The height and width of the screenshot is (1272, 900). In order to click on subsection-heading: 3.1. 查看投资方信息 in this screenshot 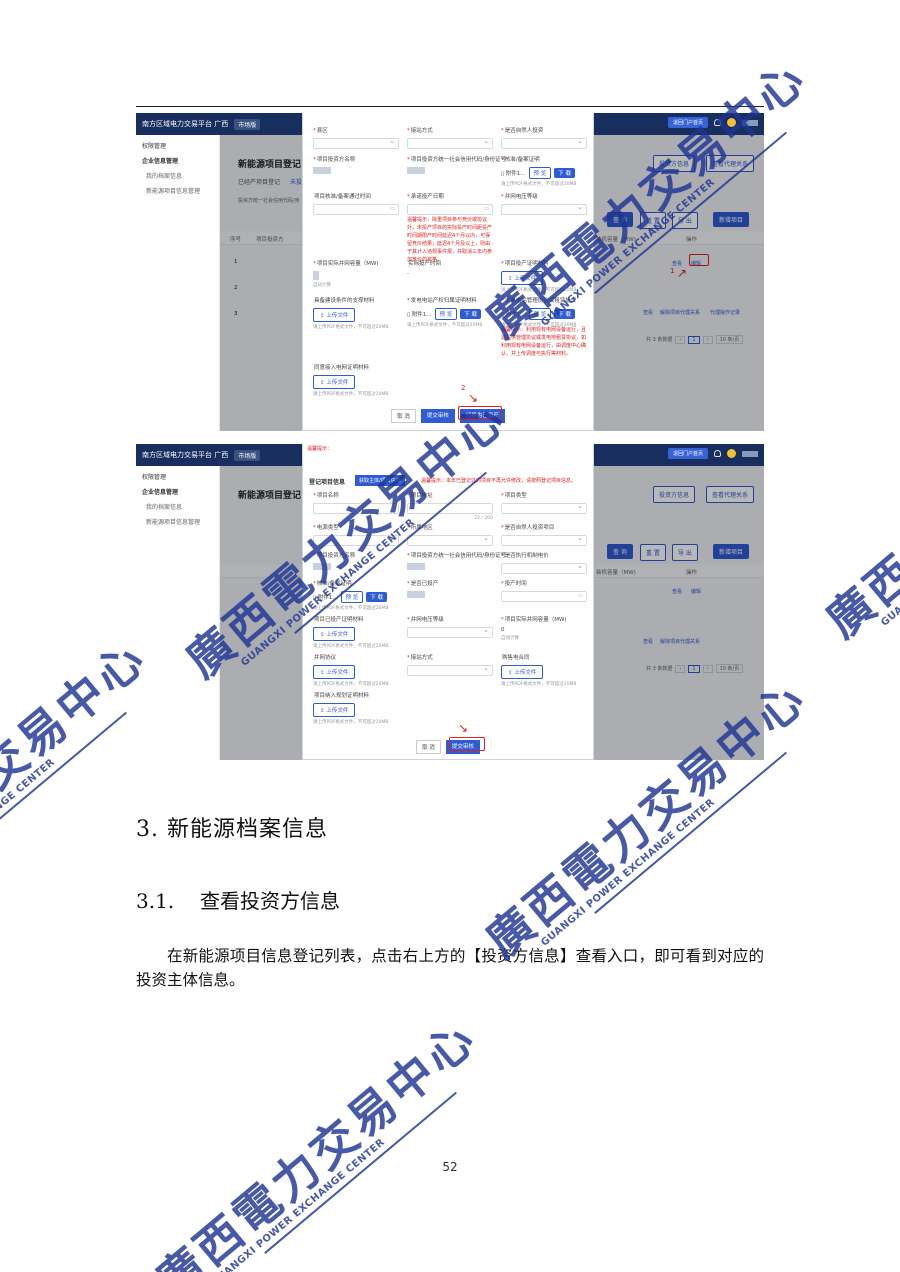, I will do `click(238, 899)`.